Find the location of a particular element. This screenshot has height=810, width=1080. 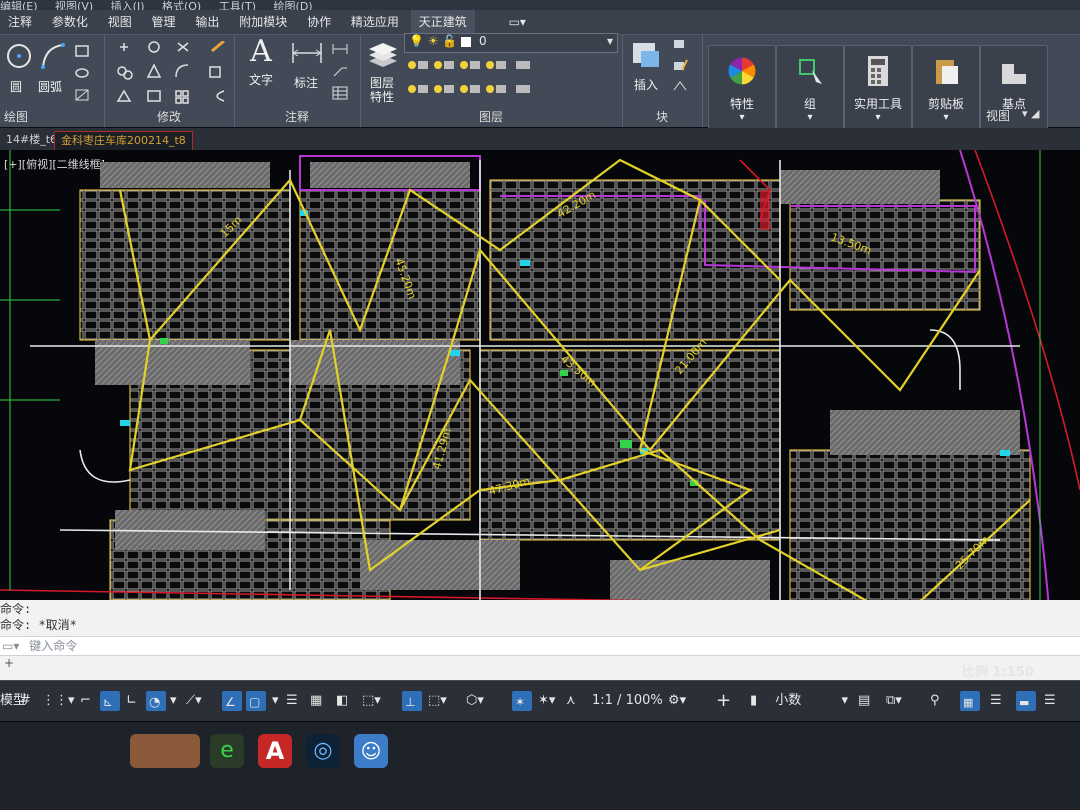

workspace-icon: ⬡▾ is located at coordinates (475, 701).